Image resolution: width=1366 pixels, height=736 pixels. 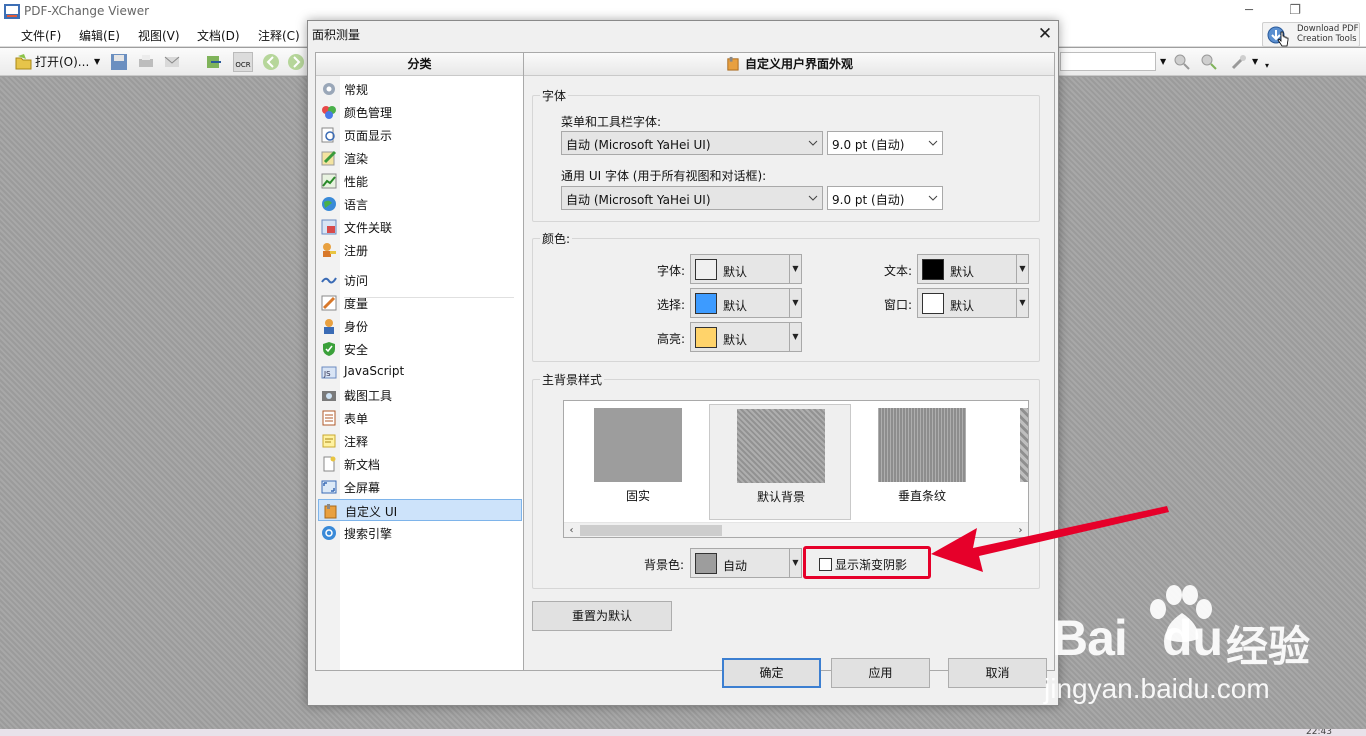 I want to click on toolbar-overflow-icon: ▾, so click(x=1267, y=65).